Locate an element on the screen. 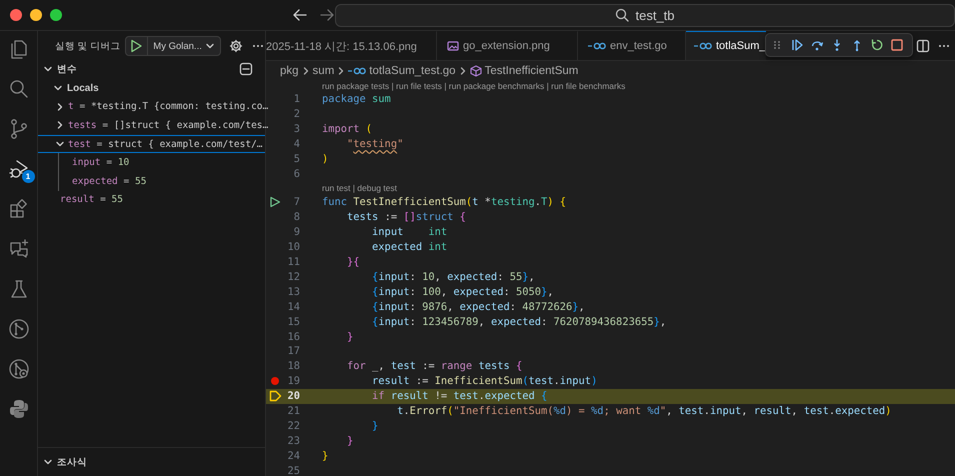  code-line: ) is located at coordinates (325, 159).